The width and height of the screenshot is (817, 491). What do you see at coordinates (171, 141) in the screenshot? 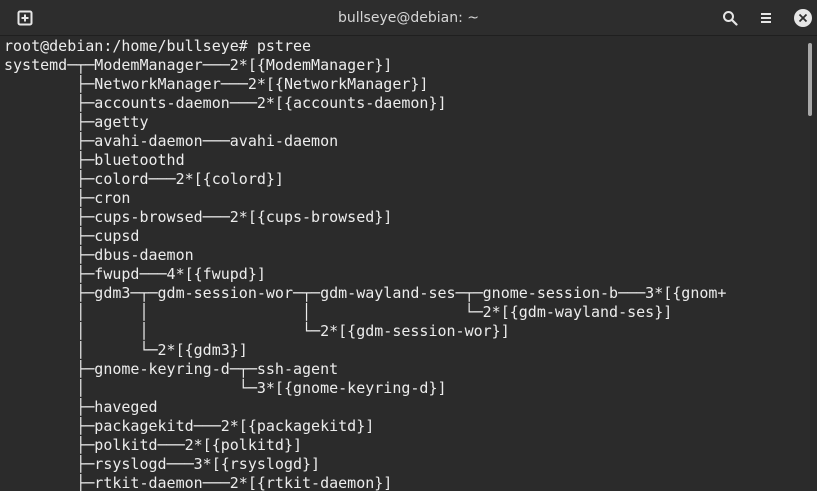
I see `terminal-line: ├─avahi-daemon───avahi-daemon` at bounding box center [171, 141].